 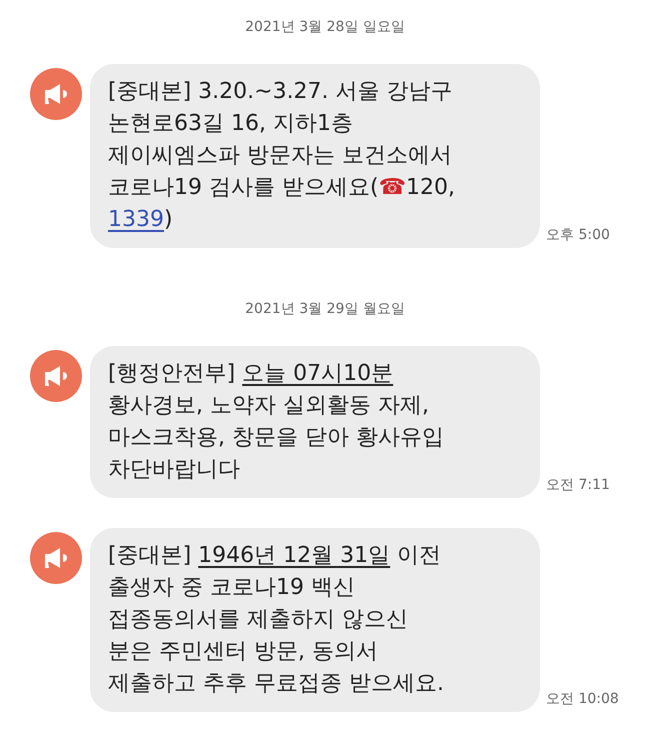 What do you see at coordinates (294, 555) in the screenshot?
I see `date-link: 1946년 12월 31일` at bounding box center [294, 555].